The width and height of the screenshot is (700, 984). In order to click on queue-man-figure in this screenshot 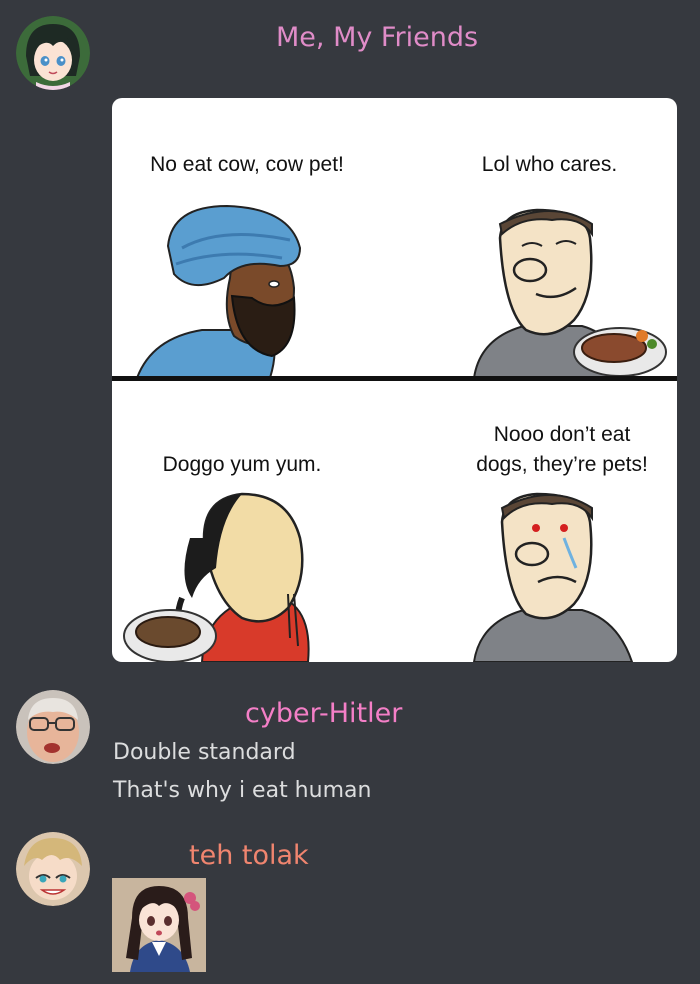, I will do `click(216, 577)`.